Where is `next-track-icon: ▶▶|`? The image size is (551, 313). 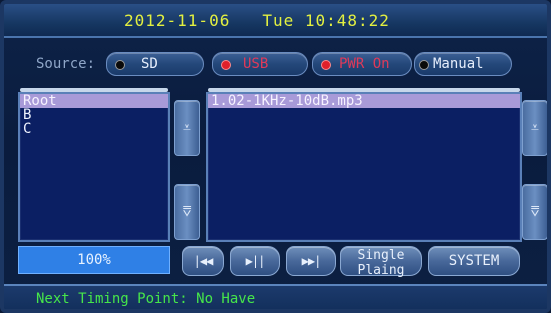
next-track-icon: ▶▶| is located at coordinates (311, 261).